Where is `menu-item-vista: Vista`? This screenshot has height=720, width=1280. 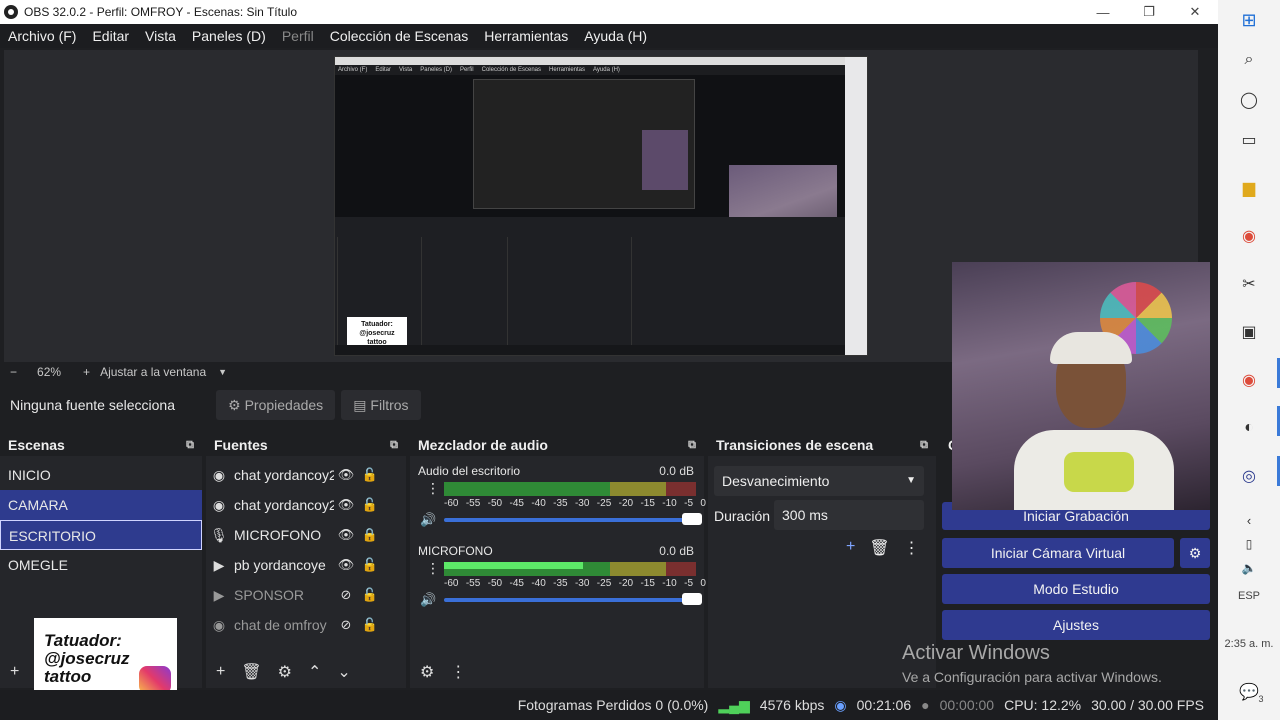 menu-item-vista: Vista is located at coordinates (160, 36).